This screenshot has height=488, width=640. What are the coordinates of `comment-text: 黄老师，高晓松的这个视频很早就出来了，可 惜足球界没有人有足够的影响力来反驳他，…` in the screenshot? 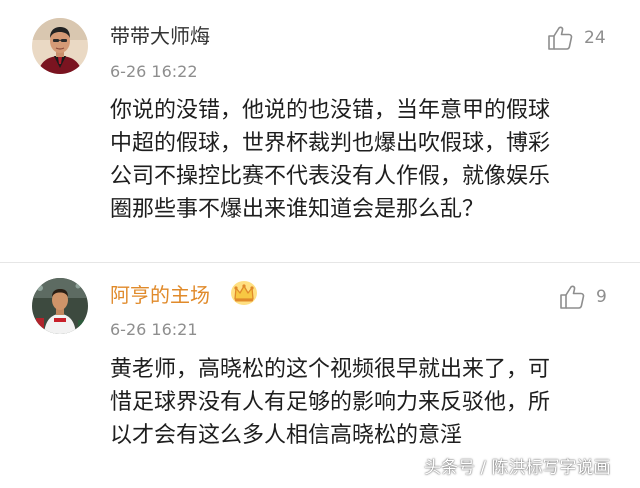 It's located at (330, 402).